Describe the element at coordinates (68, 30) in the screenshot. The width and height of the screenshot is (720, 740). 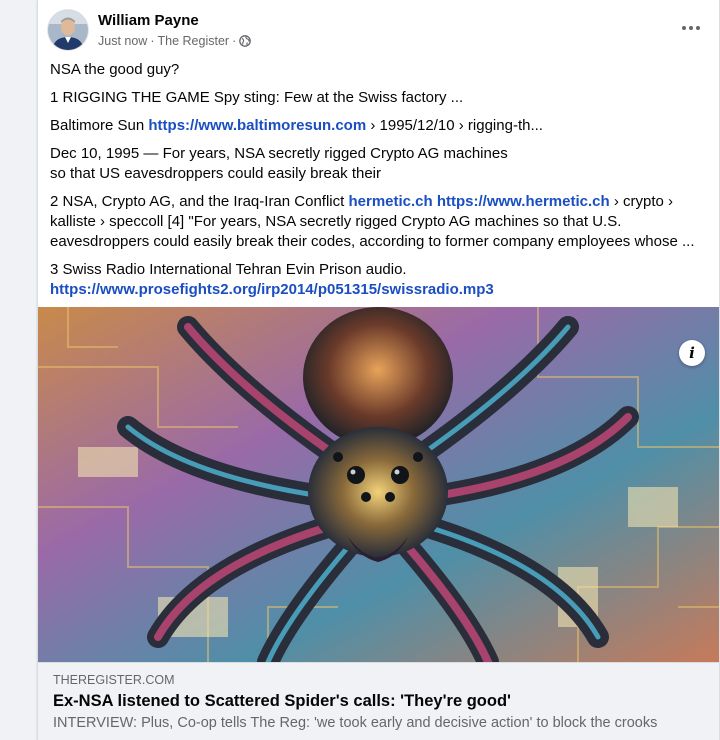
I see `avatar` at that location.